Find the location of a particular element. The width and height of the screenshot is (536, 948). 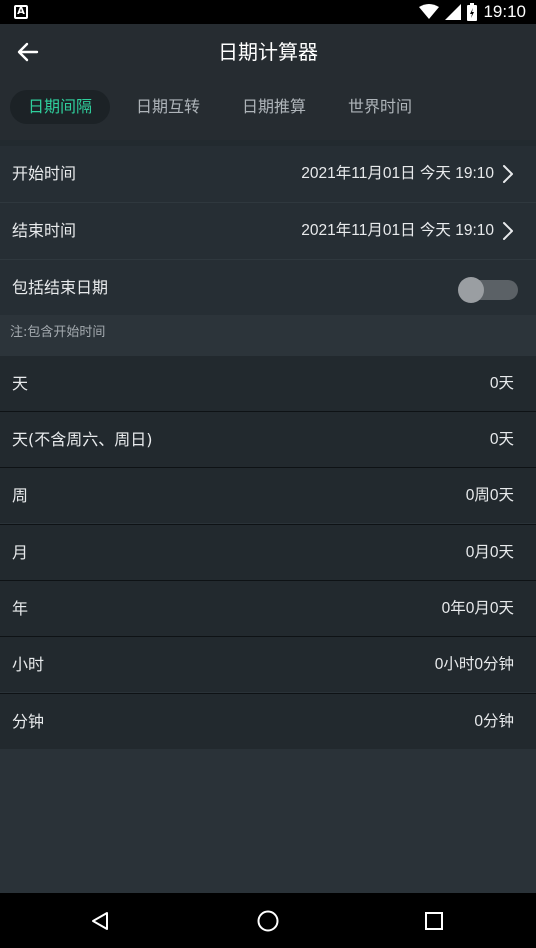

back-button is located at coordinates (28, 52).